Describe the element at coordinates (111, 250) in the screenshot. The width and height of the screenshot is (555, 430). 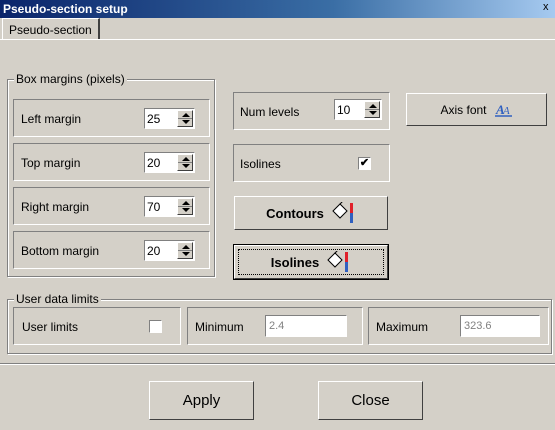
I see `bottom-margin-panel: Bottom margin 20` at that location.